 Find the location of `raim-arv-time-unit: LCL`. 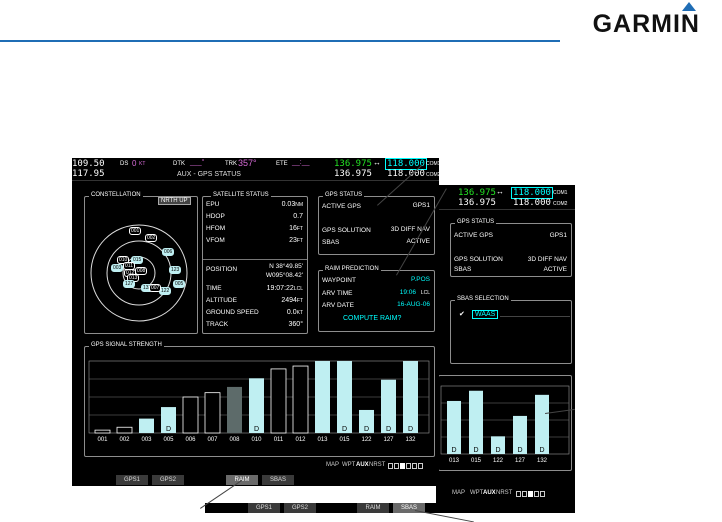

raim-arv-time-unit: LCL is located at coordinates (425, 293).